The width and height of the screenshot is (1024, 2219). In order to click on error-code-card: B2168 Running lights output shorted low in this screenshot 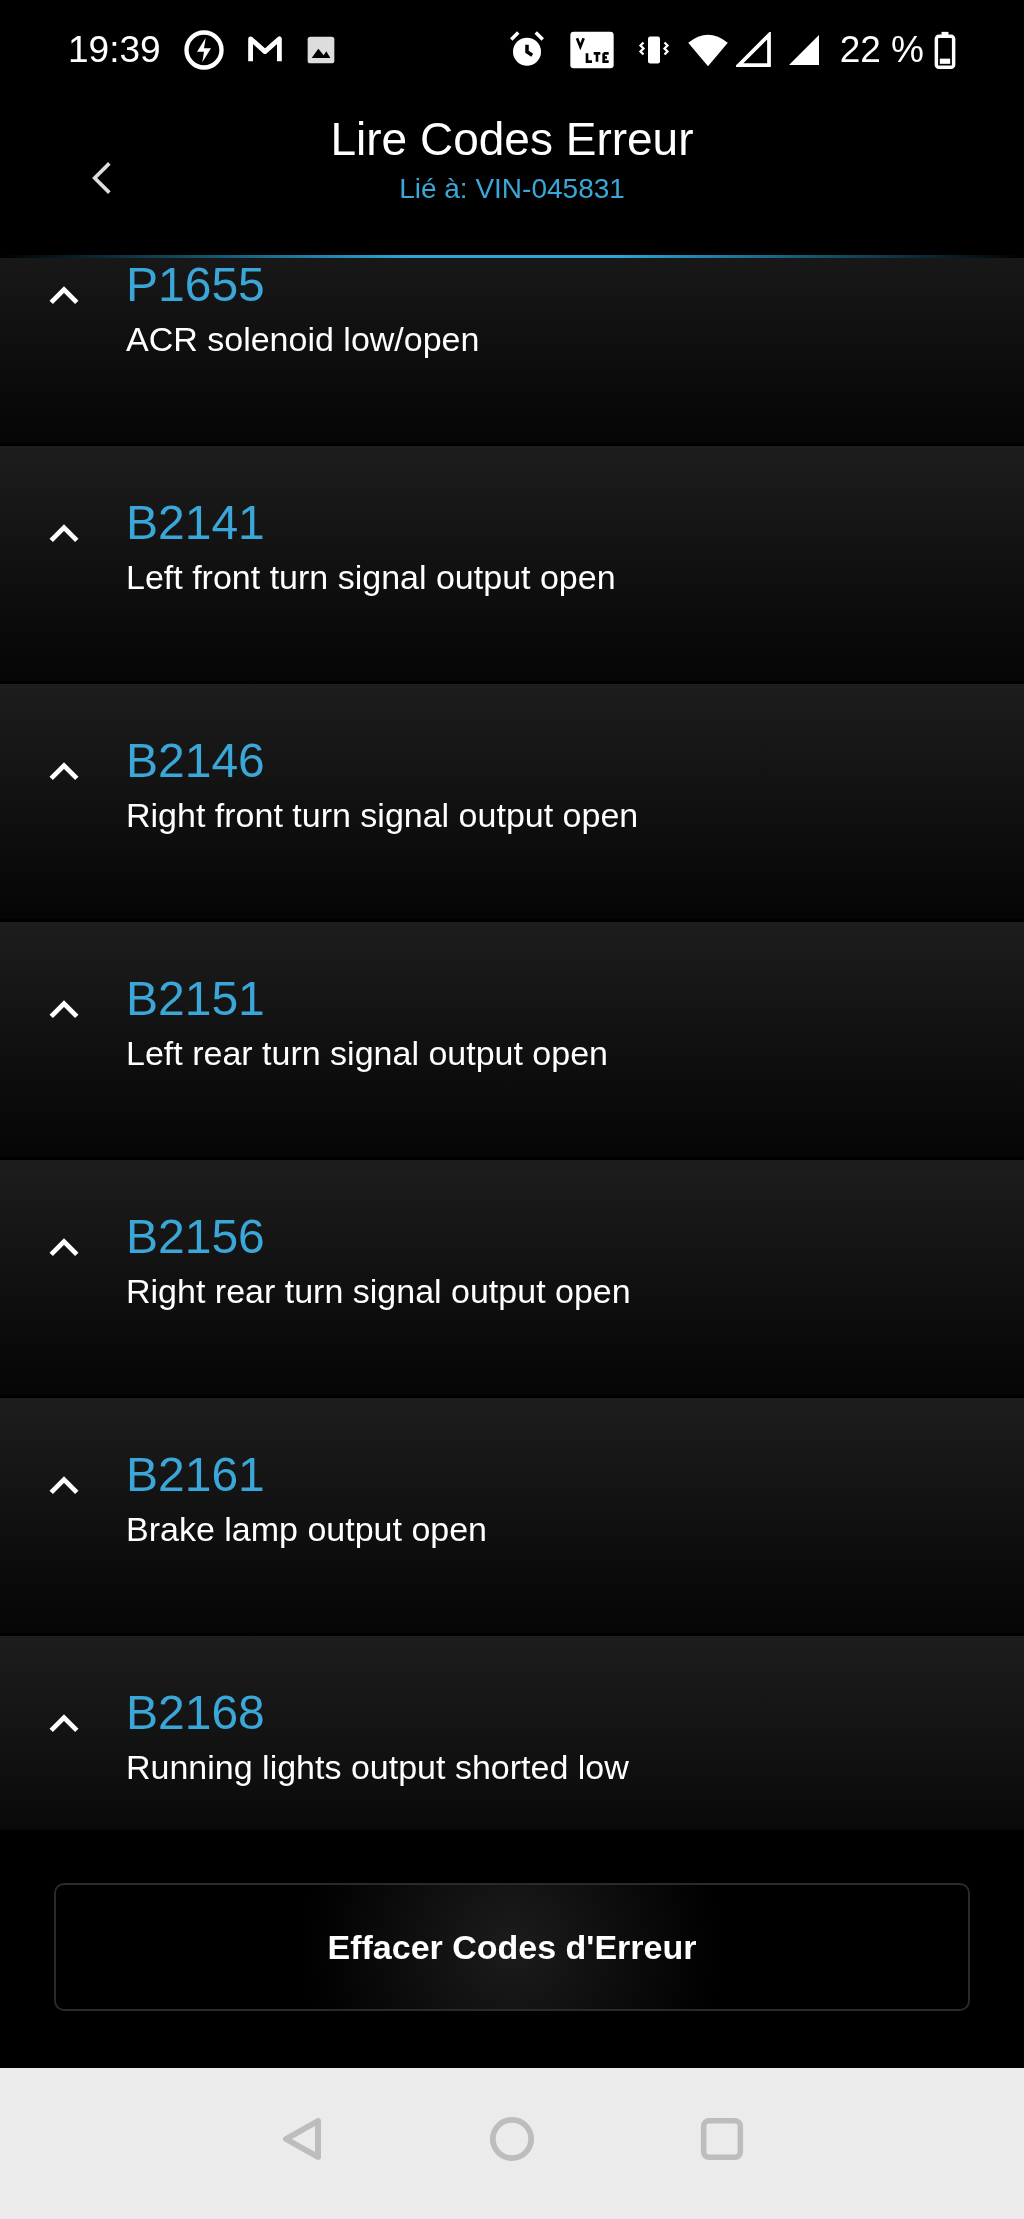, I will do `click(512, 1733)`.